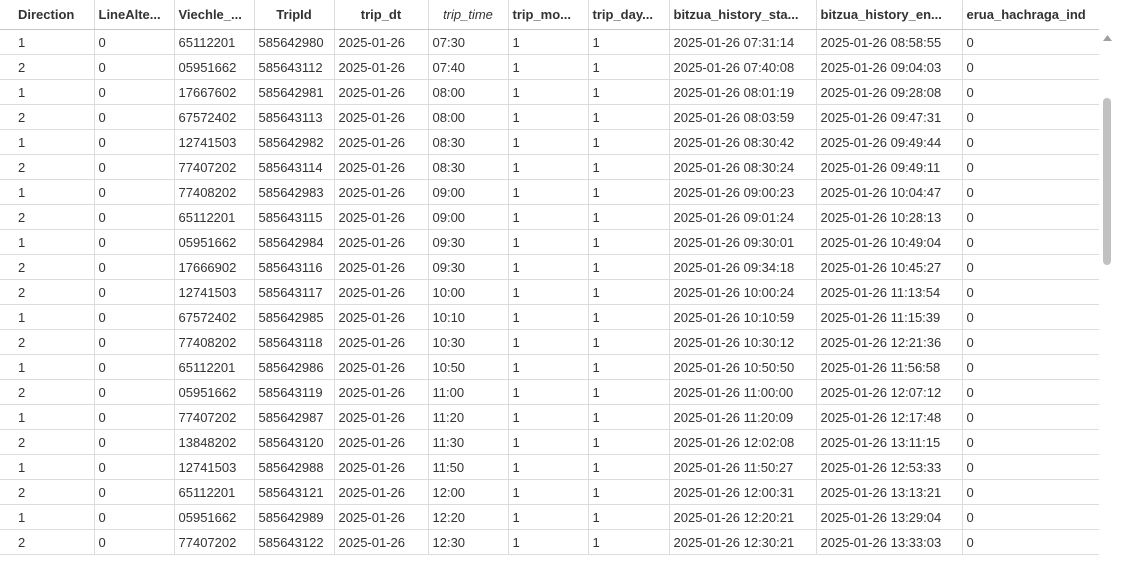  I want to click on cell-bitzua-history-start: 2025-01-26 09:01:24, so click(743, 217).